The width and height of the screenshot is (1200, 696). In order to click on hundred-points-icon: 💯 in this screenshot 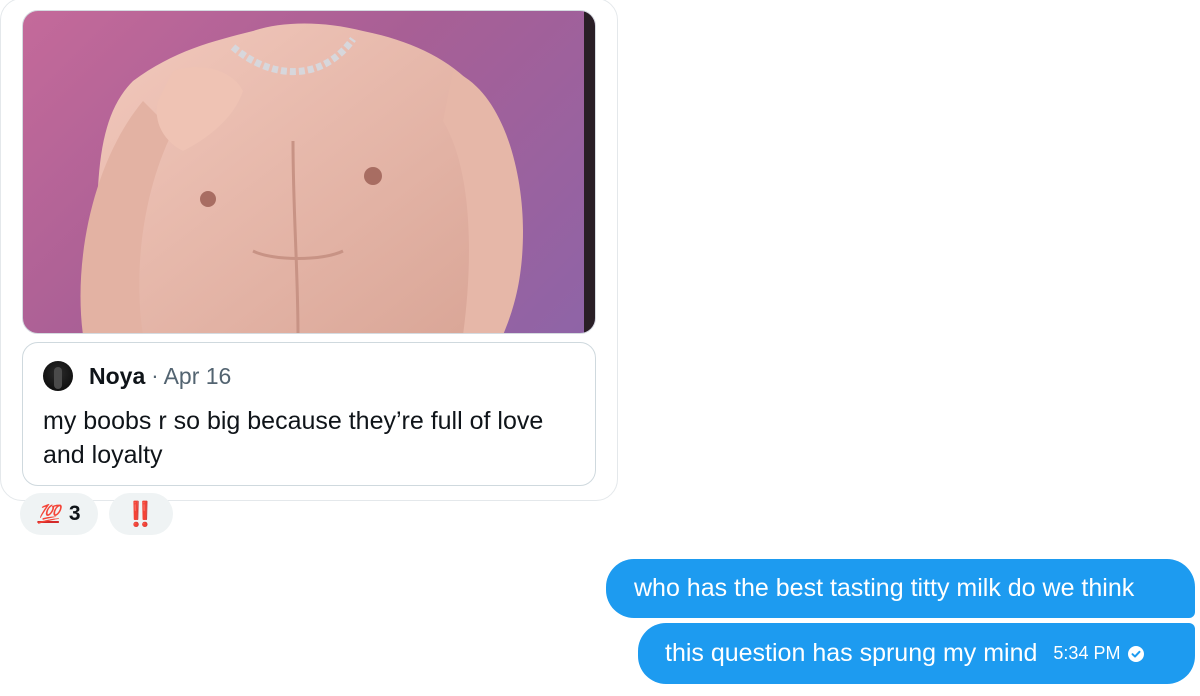, I will do `click(48, 513)`.